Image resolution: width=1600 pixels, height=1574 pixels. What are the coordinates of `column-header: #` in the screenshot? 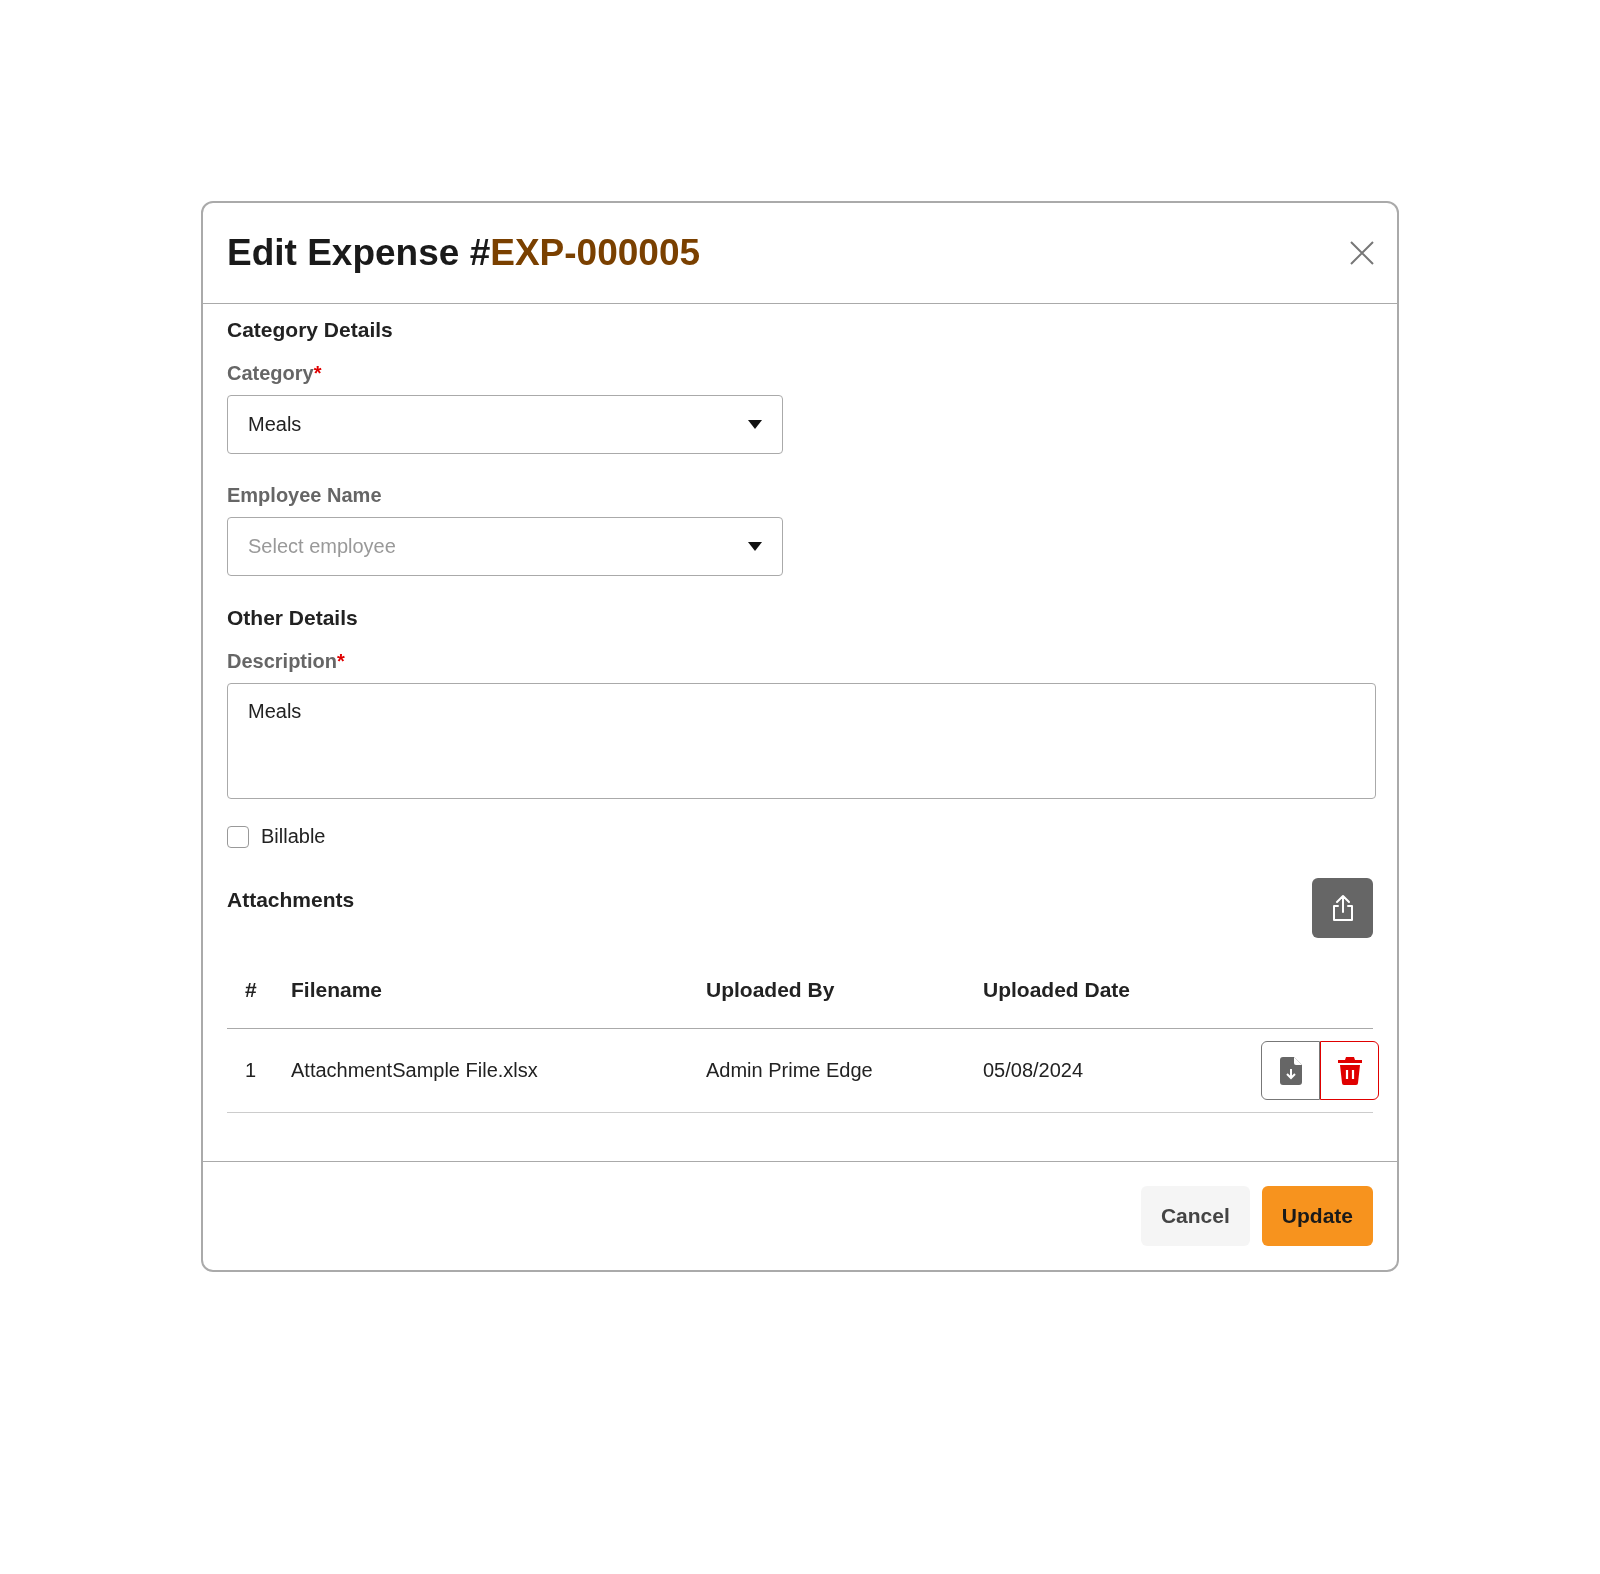 It's located at (259, 1003).